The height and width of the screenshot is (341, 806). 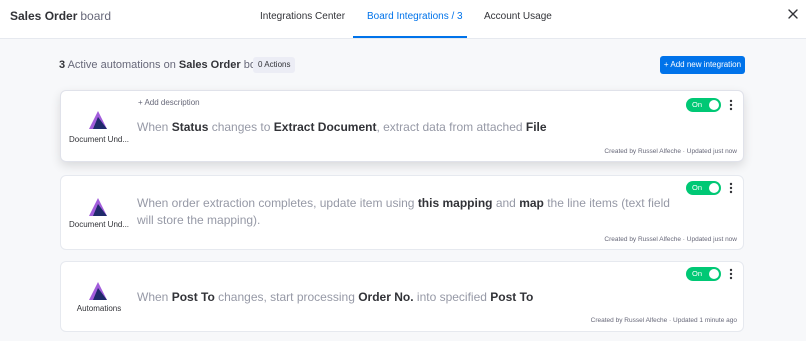 I want to click on summary-board-name: Sales Order, so click(x=209, y=65).